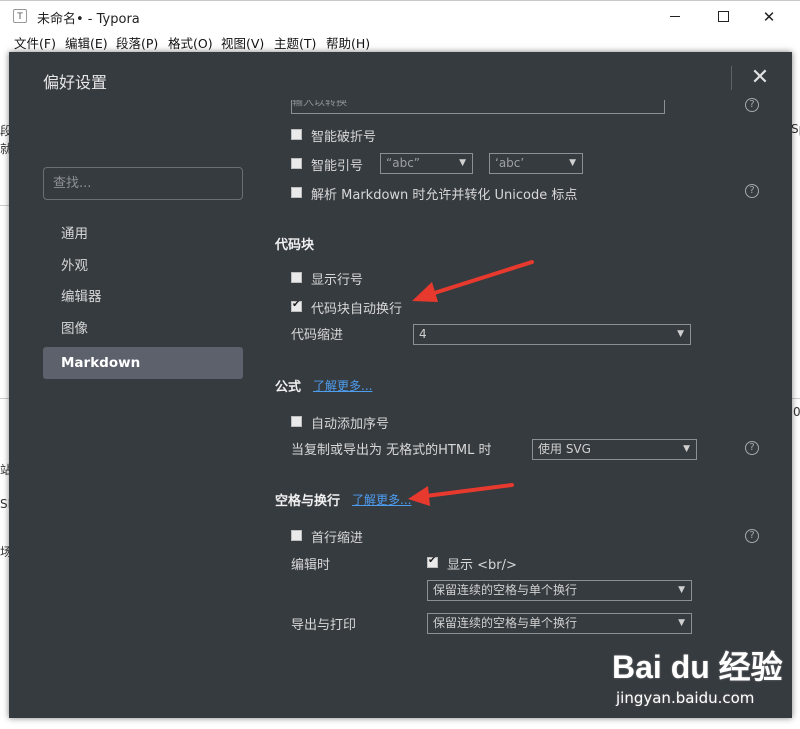 This screenshot has width=800, height=729. What do you see at coordinates (337, 166) in the screenshot?
I see `smart-quotes-label: 智能引号` at bounding box center [337, 166].